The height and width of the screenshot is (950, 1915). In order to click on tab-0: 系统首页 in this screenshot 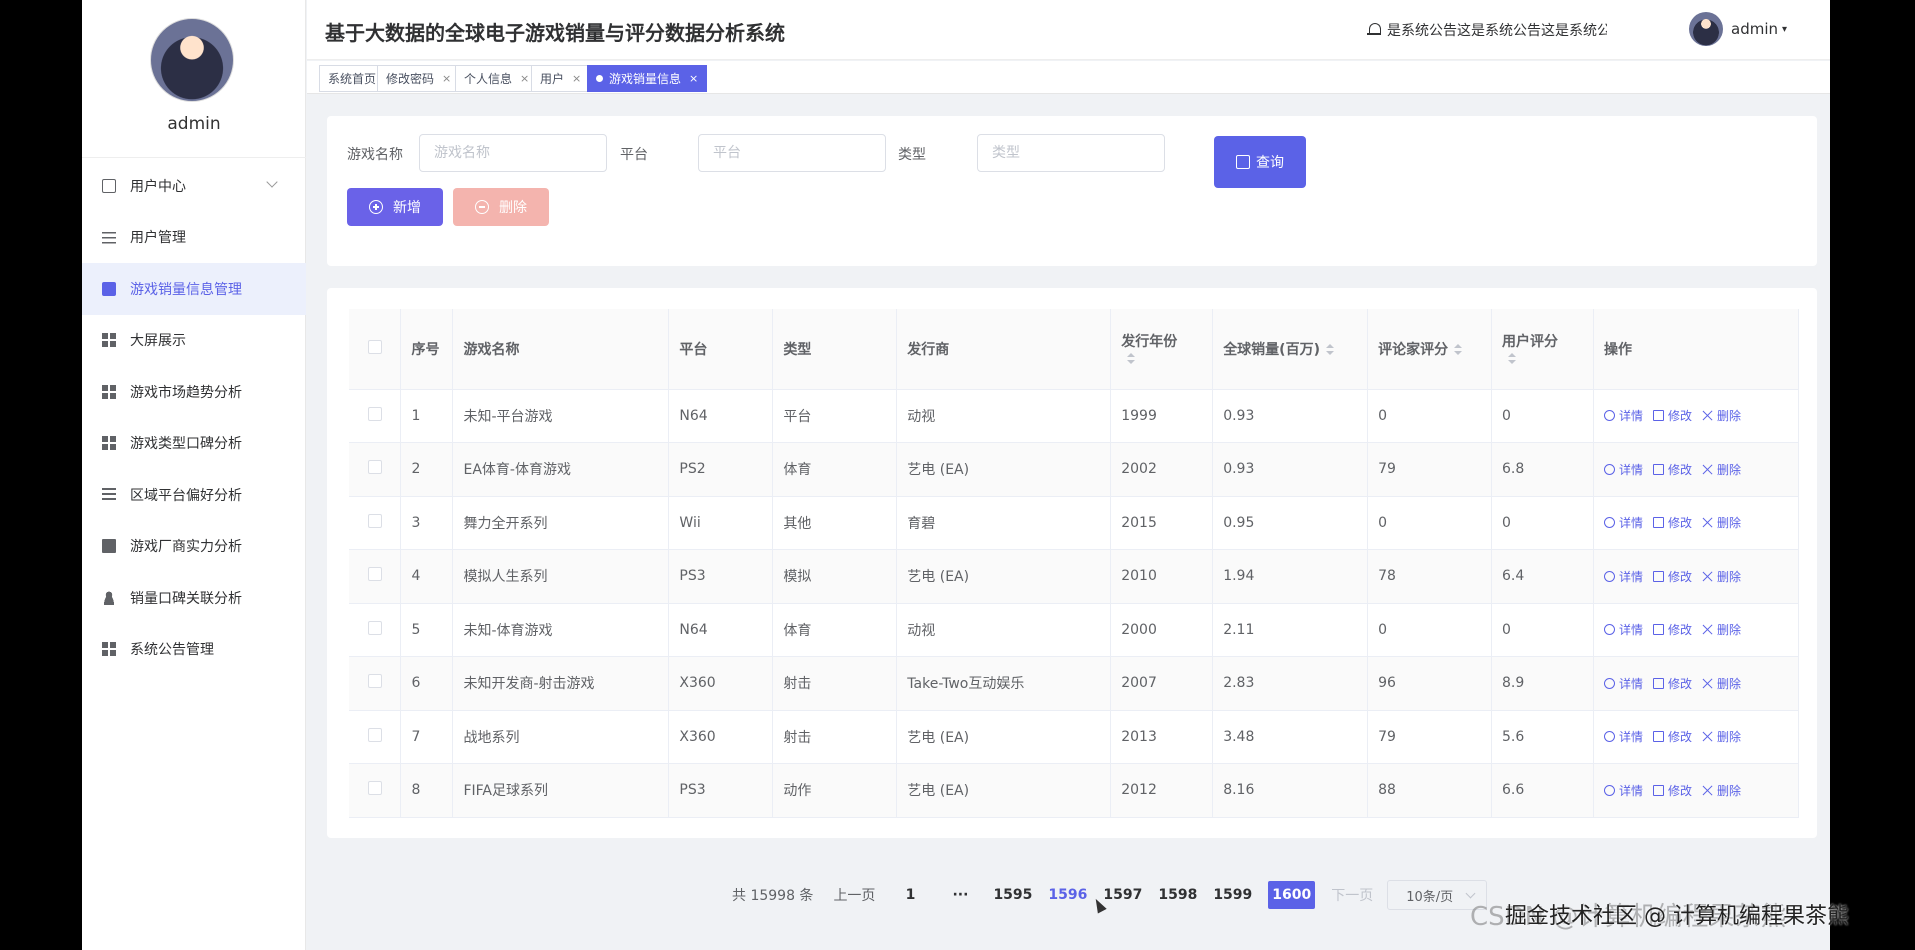, I will do `click(352, 78)`.